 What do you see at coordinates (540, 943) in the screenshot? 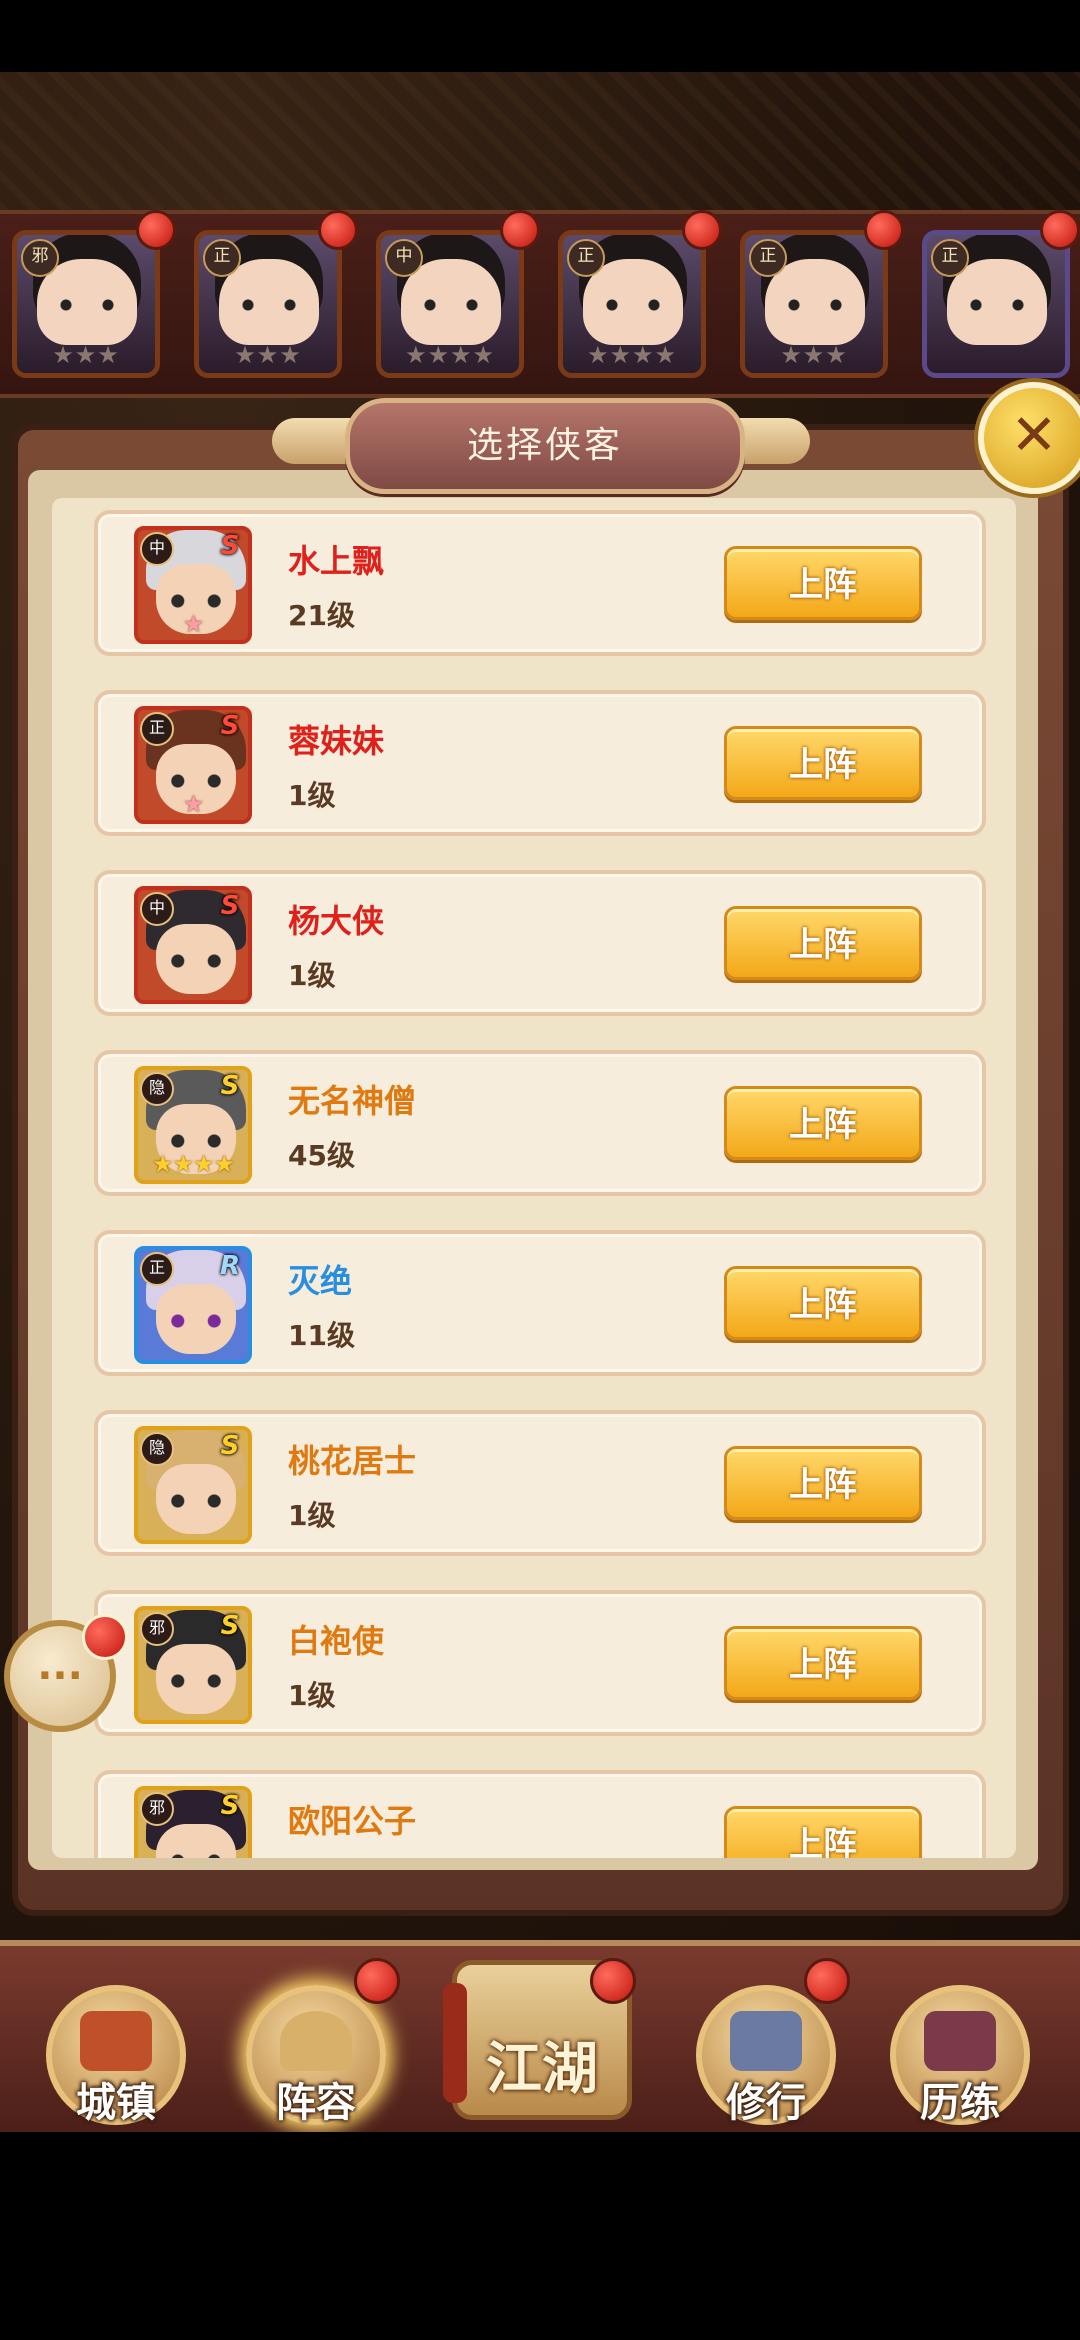
I see `hero-card: 中 S 杨大侠 1级 上阵` at bounding box center [540, 943].